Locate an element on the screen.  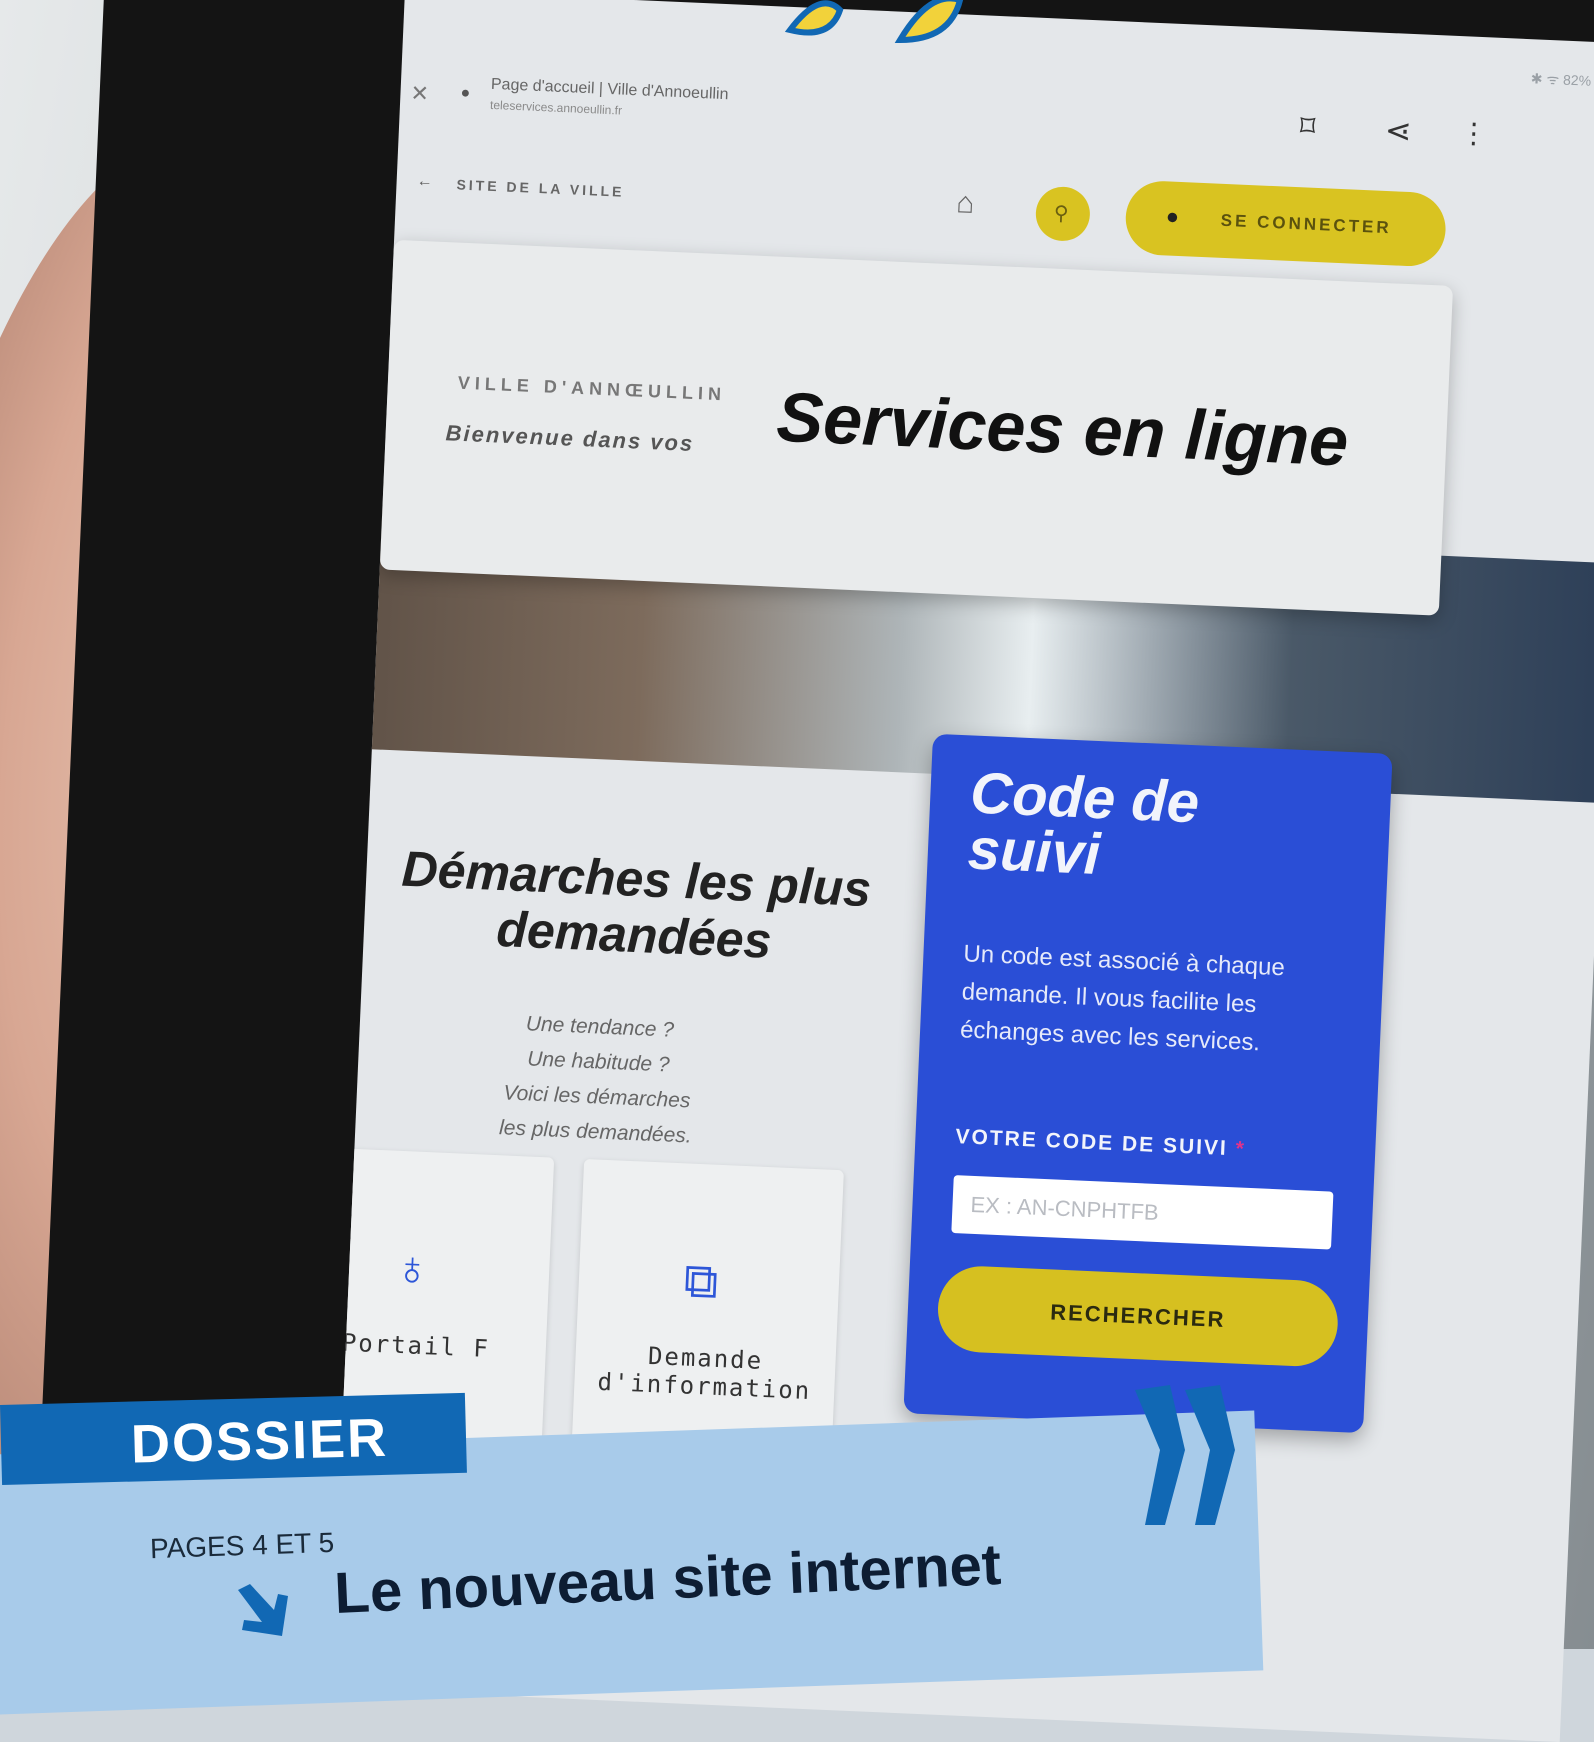
quote-mark-icon is located at coordinates (1185, 1455).